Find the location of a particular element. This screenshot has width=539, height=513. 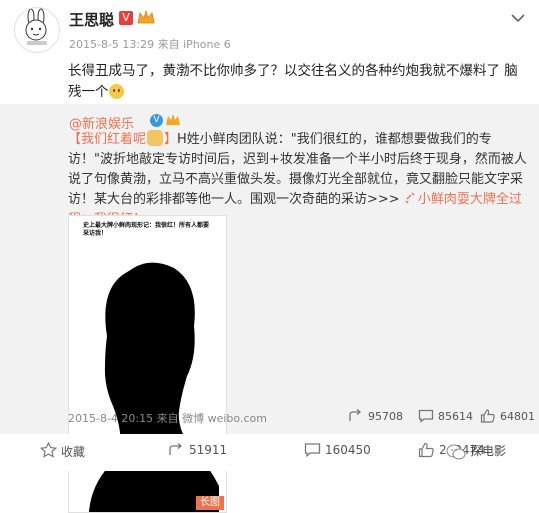

post-meta: 2015-8-5 13:29 来自 iPhone 6 is located at coordinates (150, 44).